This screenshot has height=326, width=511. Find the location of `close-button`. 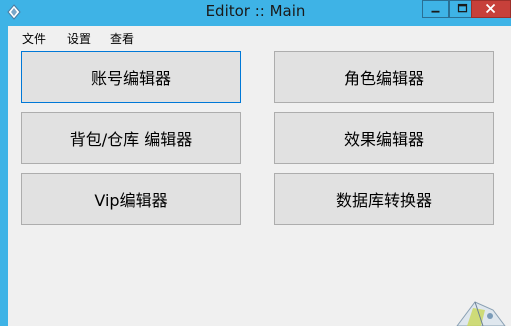

close-button is located at coordinates (491, 9).